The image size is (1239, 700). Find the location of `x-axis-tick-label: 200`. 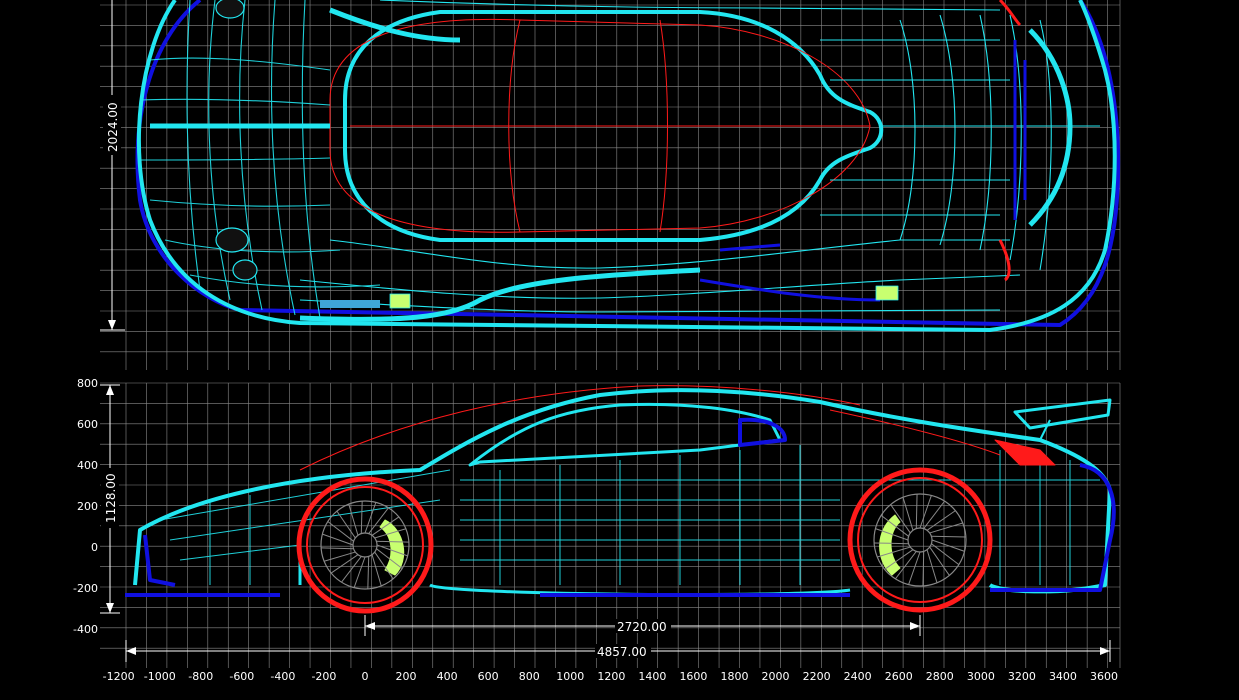

x-axis-tick-label: 200 is located at coordinates (406, 676).